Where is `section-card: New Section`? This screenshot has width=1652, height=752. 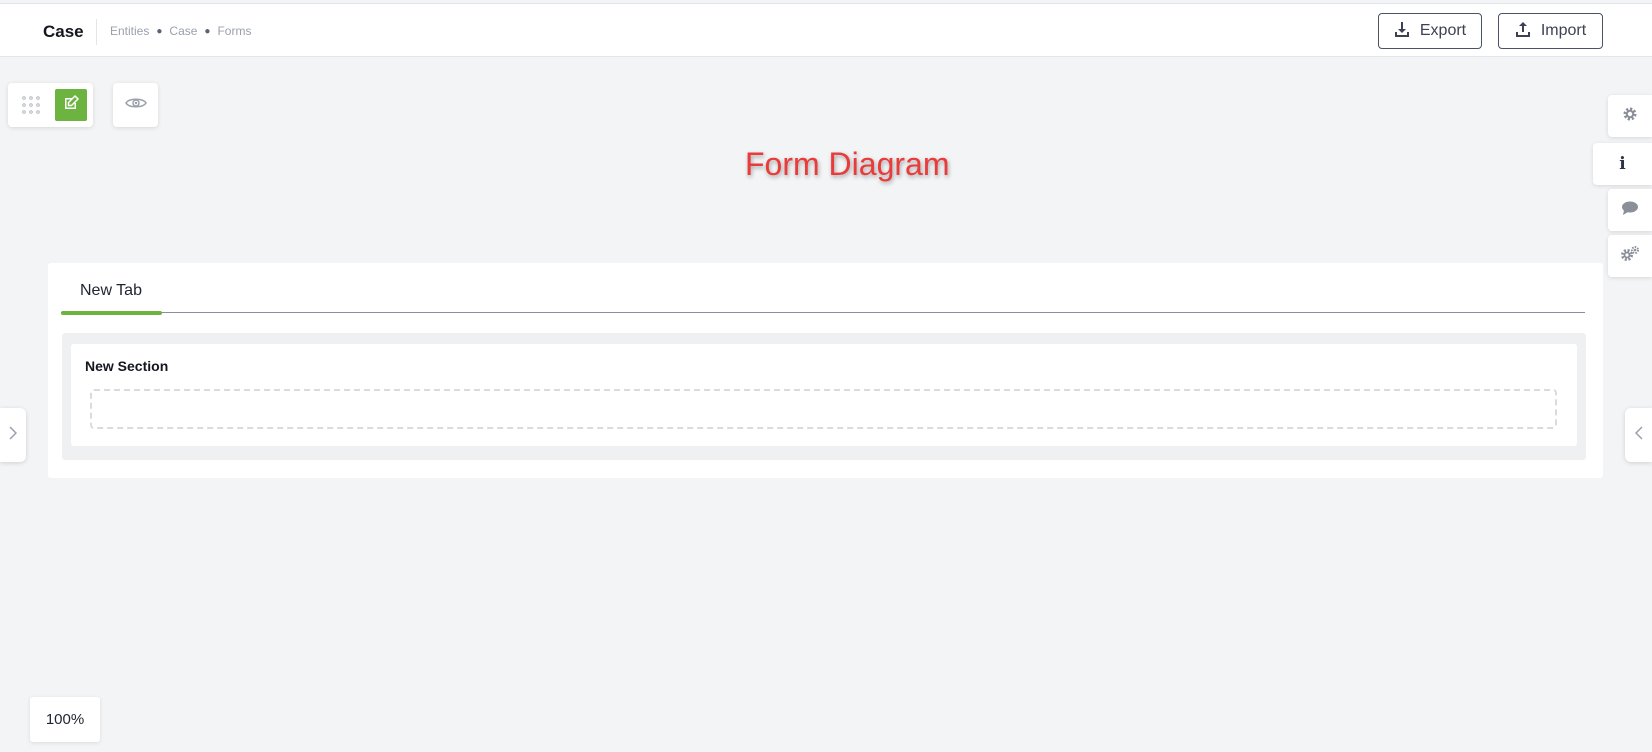 section-card: New Section is located at coordinates (824, 395).